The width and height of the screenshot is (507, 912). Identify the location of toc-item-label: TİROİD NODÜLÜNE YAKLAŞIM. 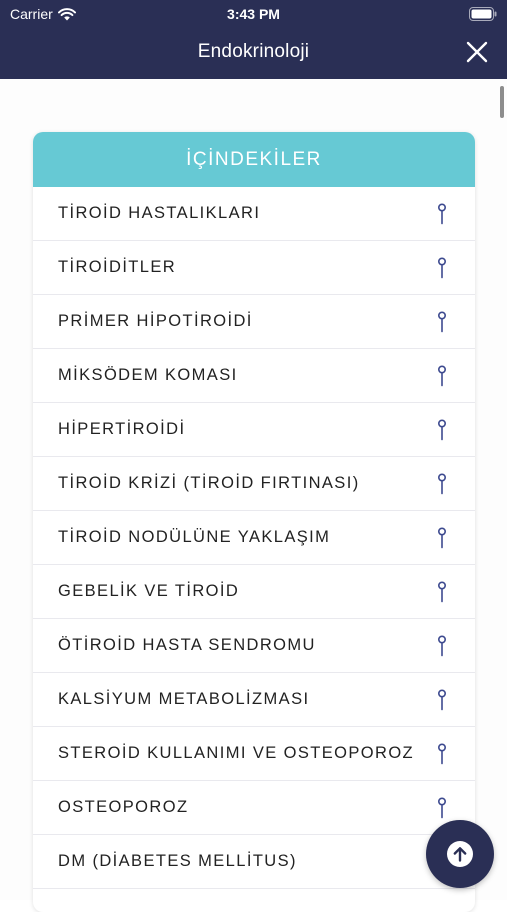
(194, 537).